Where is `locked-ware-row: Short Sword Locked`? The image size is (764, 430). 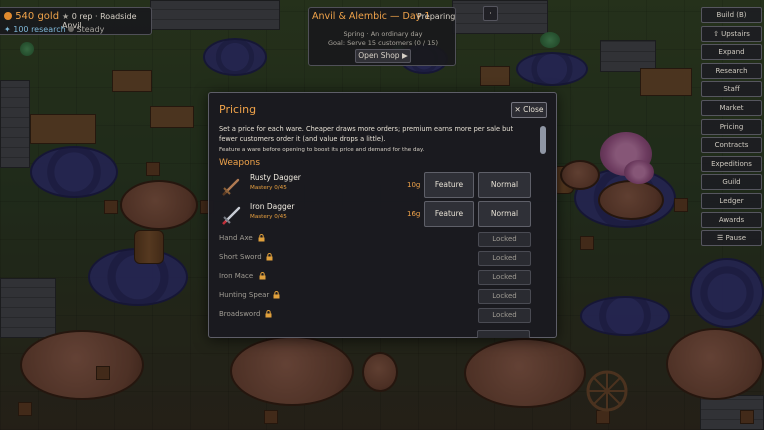 locked-ware-row: Short Sword Locked is located at coordinates (375, 258).